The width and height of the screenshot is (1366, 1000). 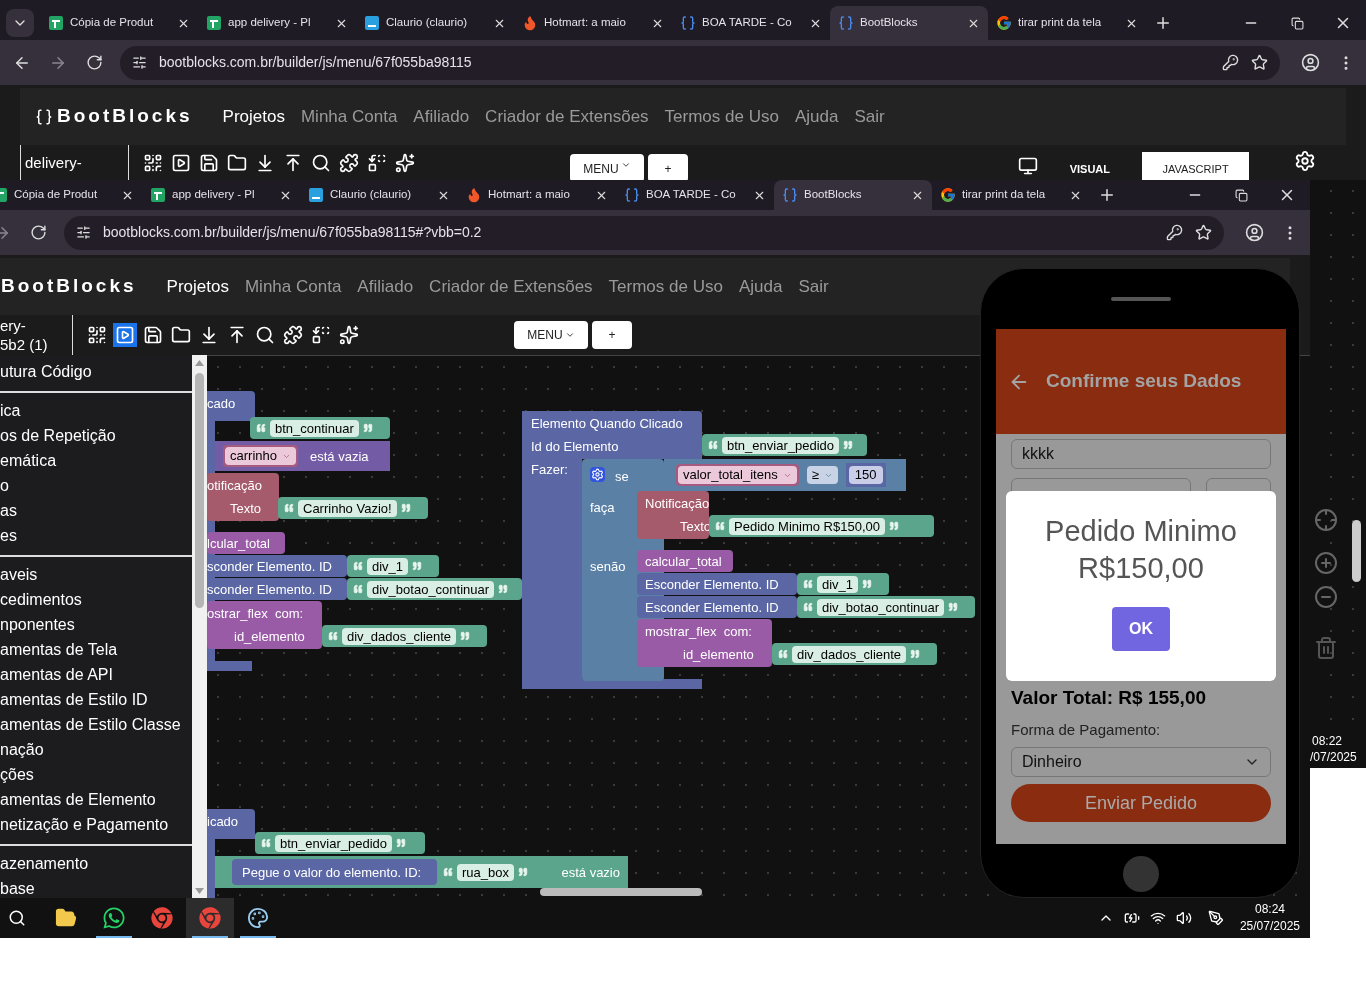 What do you see at coordinates (485, 872) in the screenshot?
I see `string-value: rua_box` at bounding box center [485, 872].